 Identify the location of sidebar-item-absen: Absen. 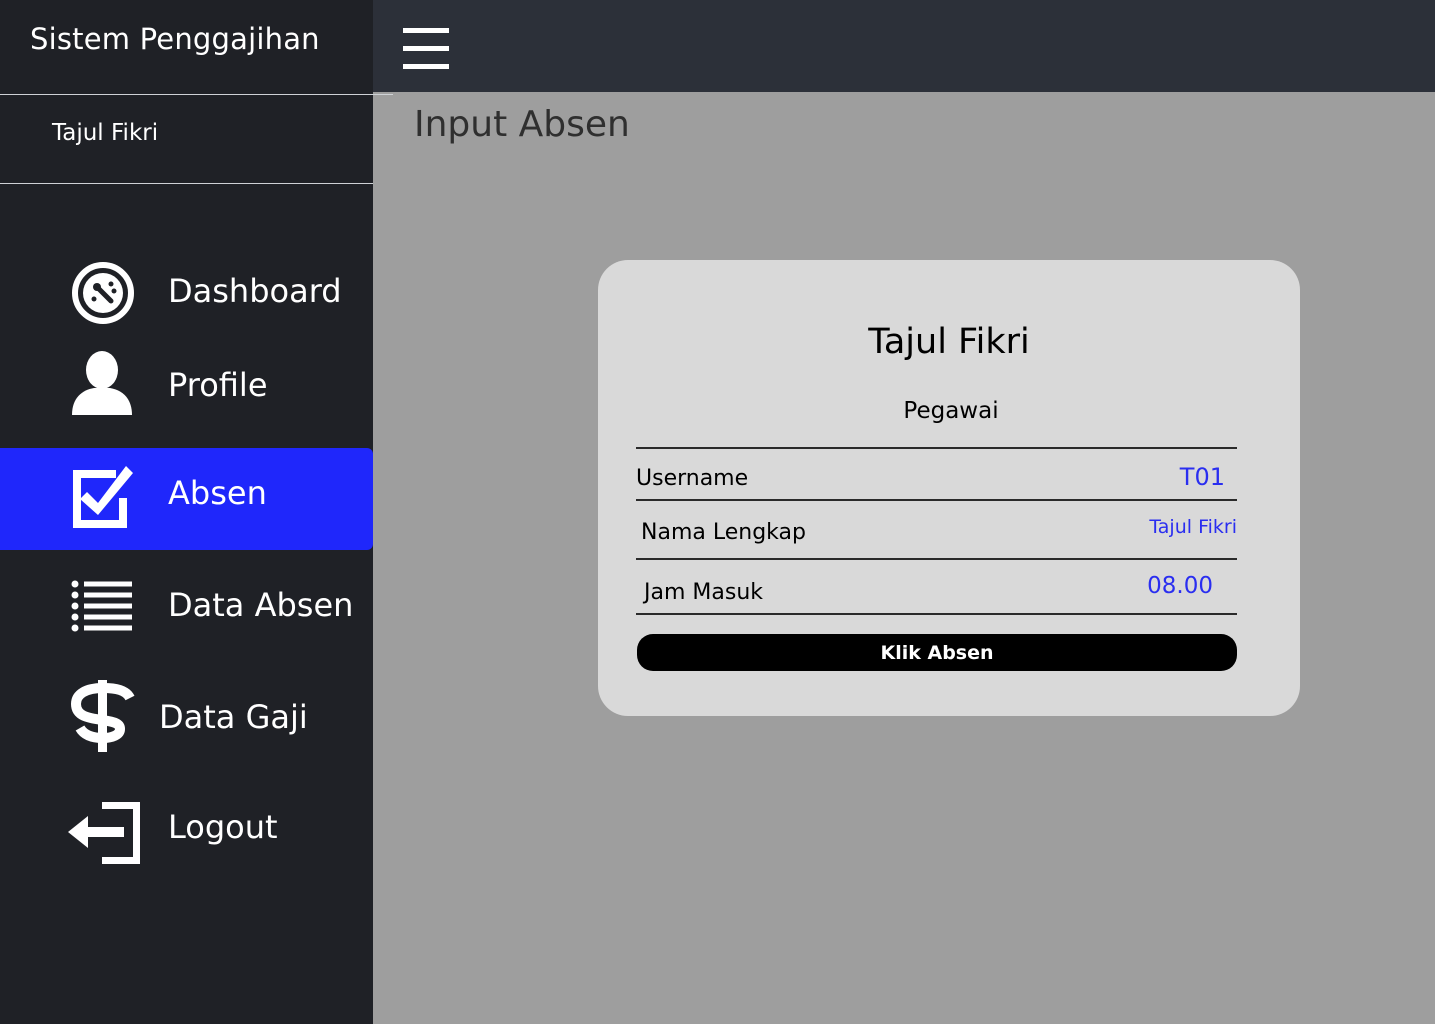
(186, 499).